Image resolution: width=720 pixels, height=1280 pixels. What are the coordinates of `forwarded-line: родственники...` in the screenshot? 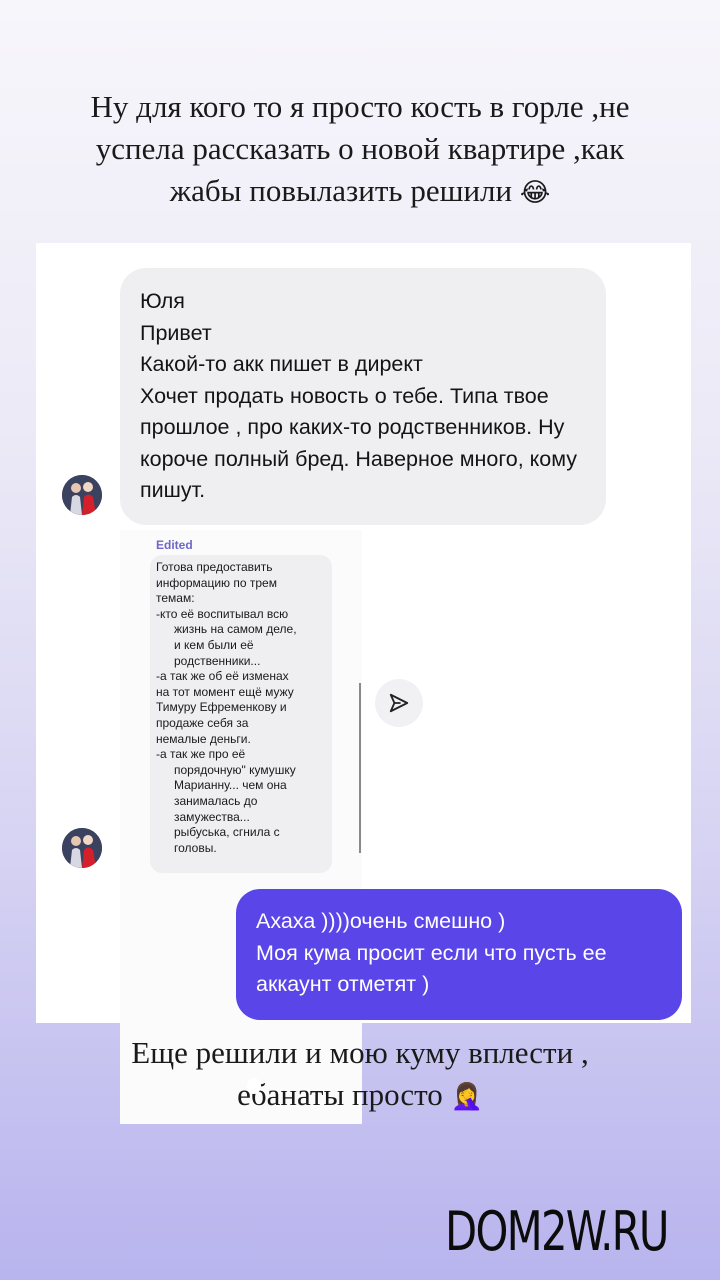 It's located at (217, 660).